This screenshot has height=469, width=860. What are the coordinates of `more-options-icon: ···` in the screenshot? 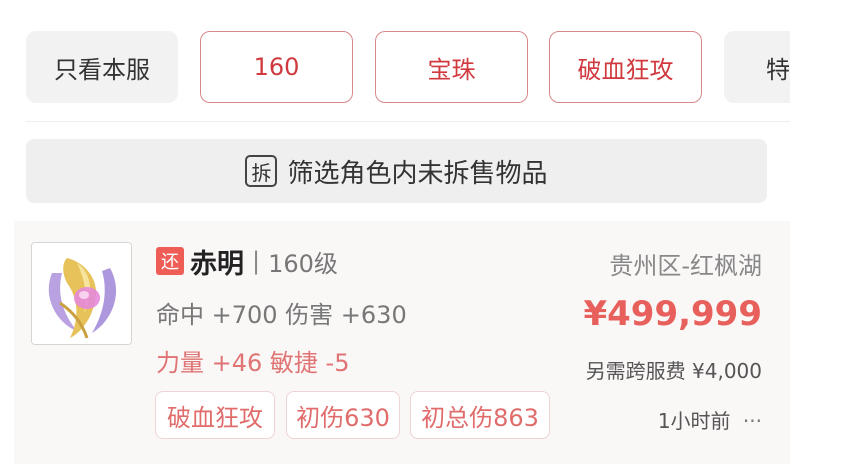 It's located at (752, 421).